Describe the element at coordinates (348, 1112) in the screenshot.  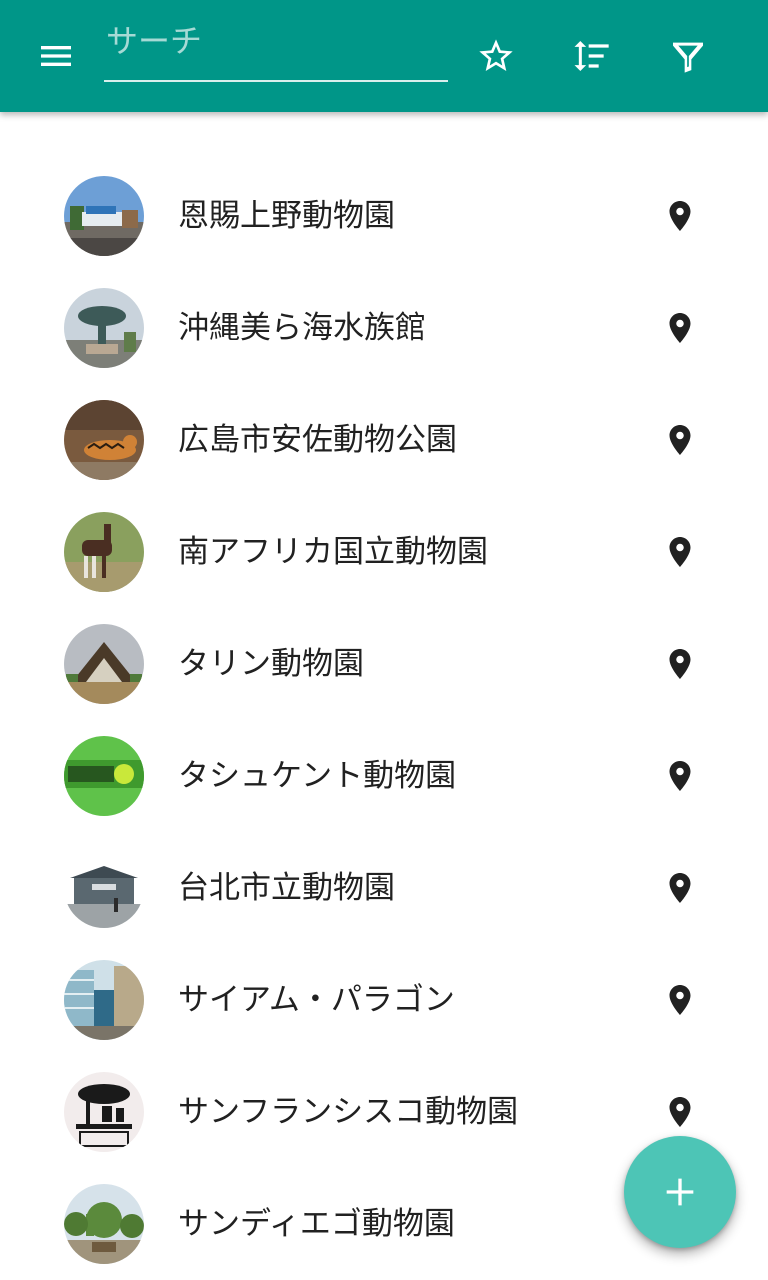
I see `list-item-label: サンフランシスコ動物園` at that location.